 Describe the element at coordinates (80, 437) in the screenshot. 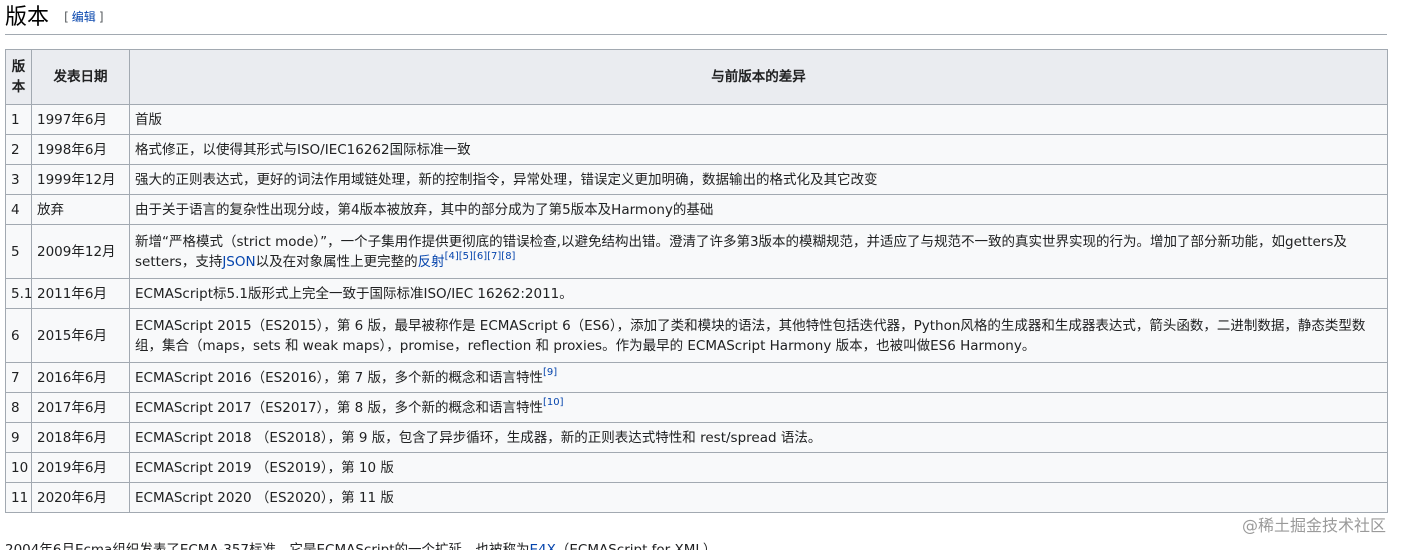

I see `cell-date: 2018年6月` at that location.